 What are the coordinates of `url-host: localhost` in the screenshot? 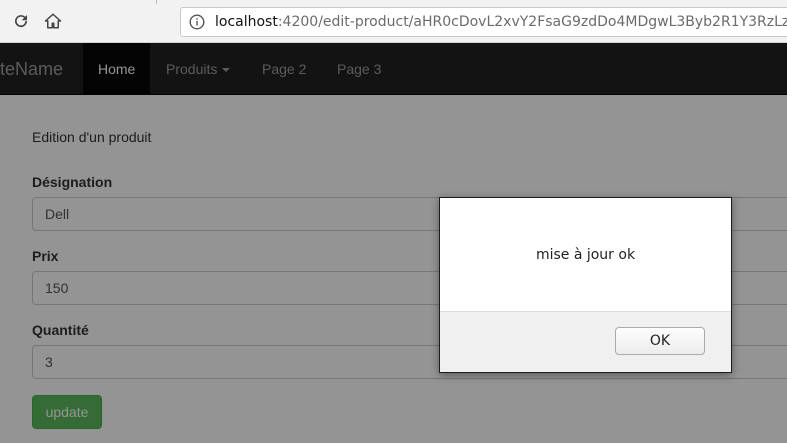 It's located at (246, 22).